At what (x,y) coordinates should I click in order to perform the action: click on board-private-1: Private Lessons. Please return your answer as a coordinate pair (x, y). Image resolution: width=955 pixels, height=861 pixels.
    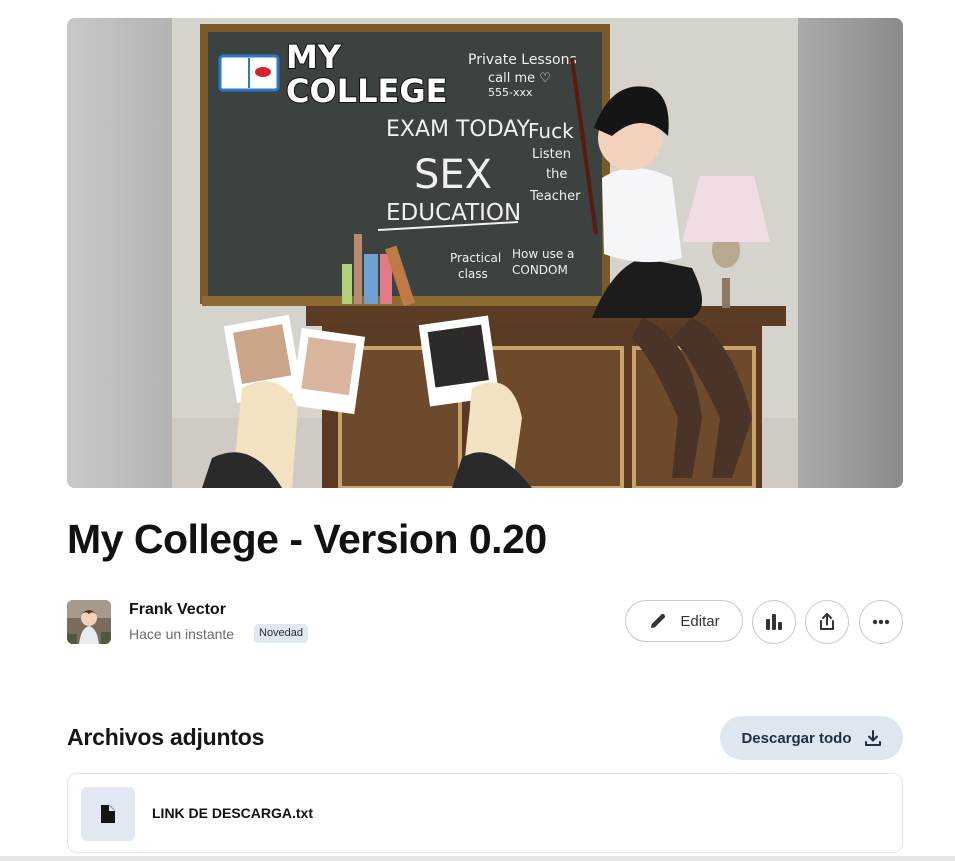
    Looking at the image, I should click on (522, 60).